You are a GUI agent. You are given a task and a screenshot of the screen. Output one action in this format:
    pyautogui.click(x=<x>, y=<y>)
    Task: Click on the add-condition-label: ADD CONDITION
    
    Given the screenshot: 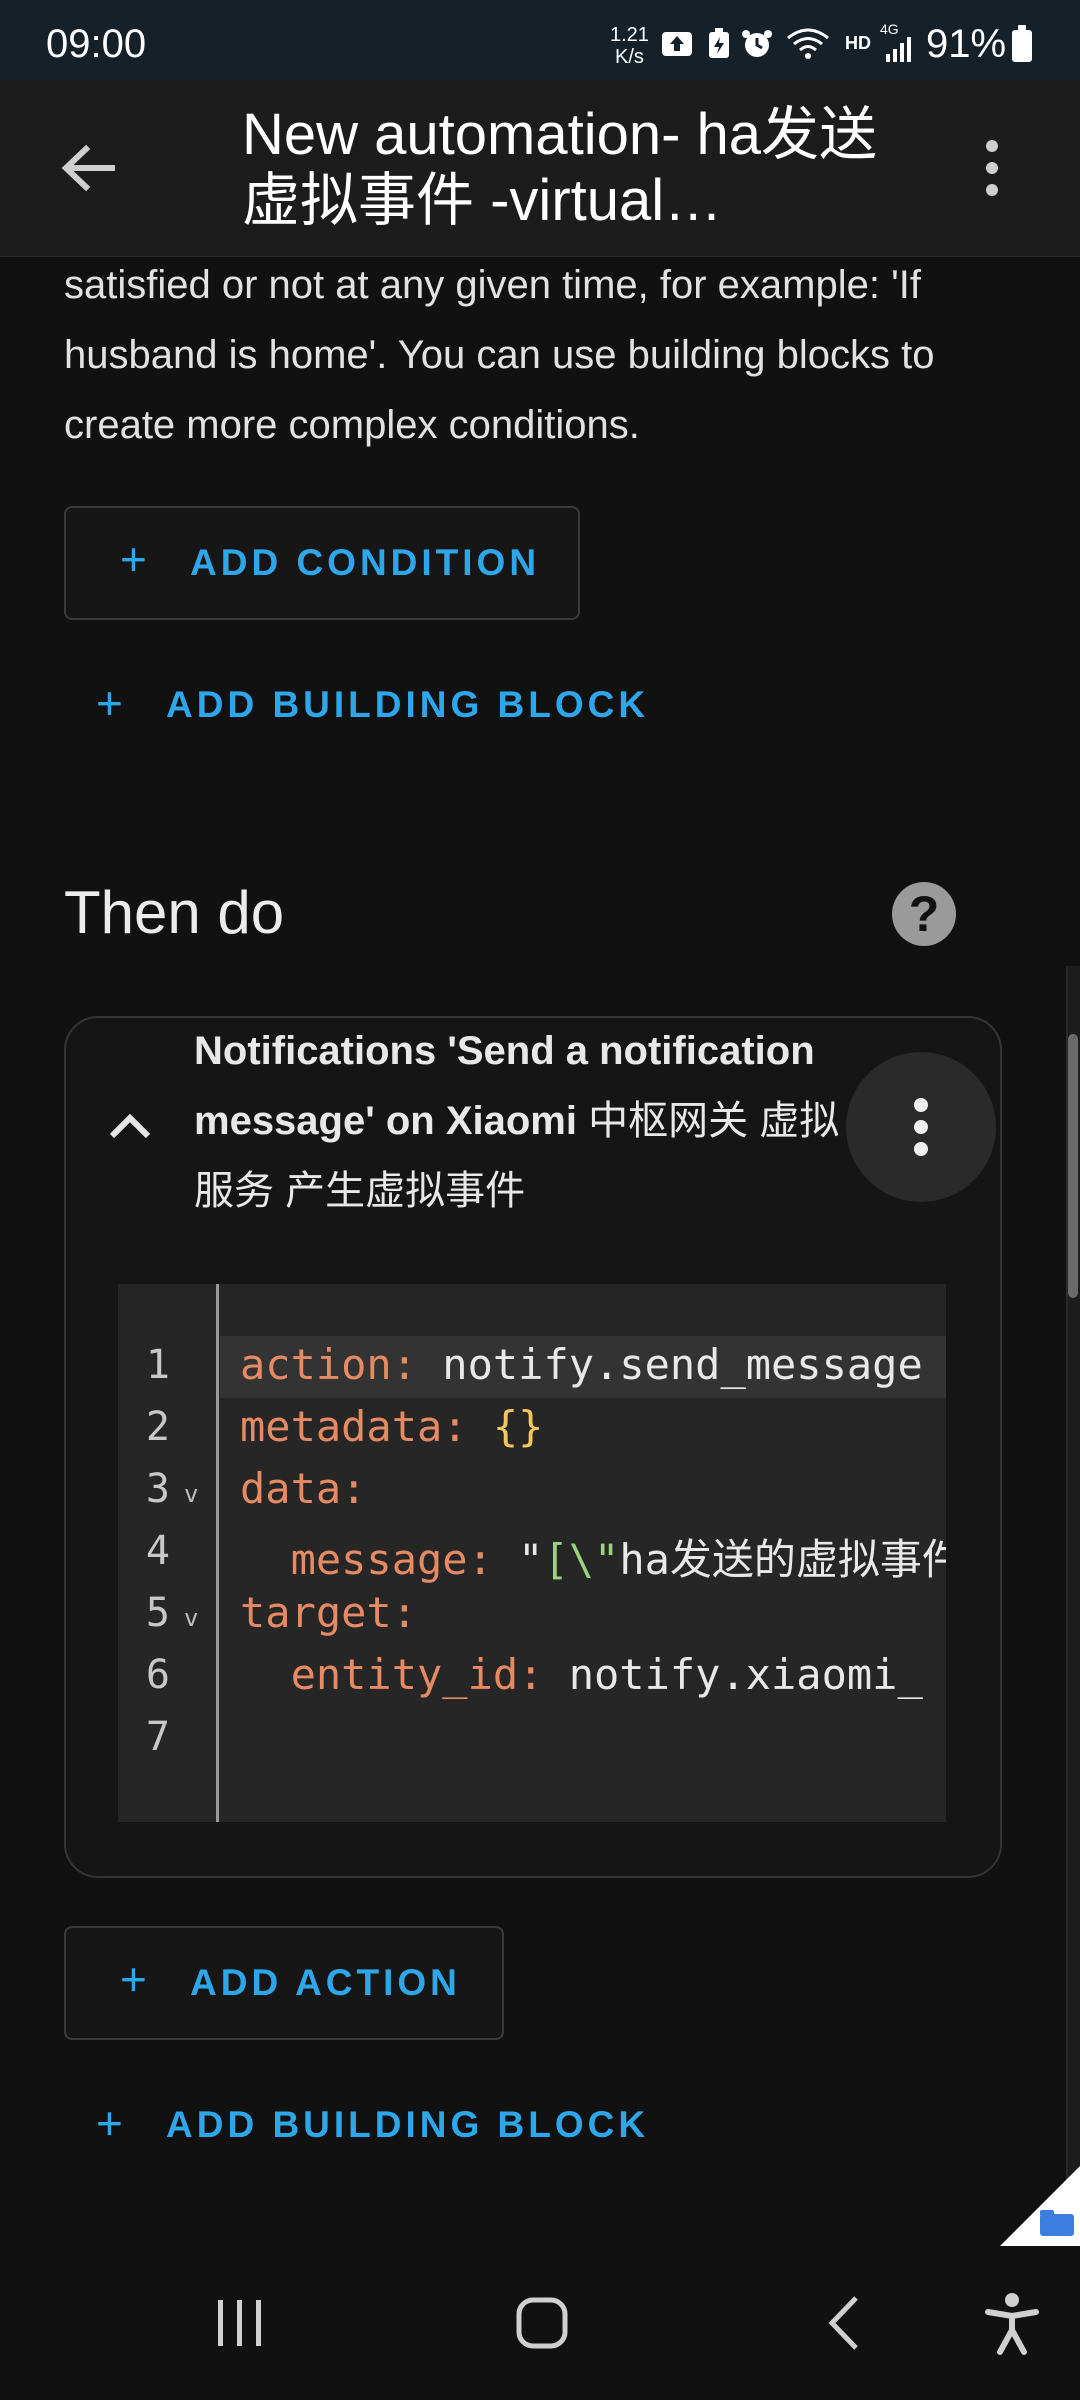 What is the action you would take?
    pyautogui.click(x=365, y=562)
    